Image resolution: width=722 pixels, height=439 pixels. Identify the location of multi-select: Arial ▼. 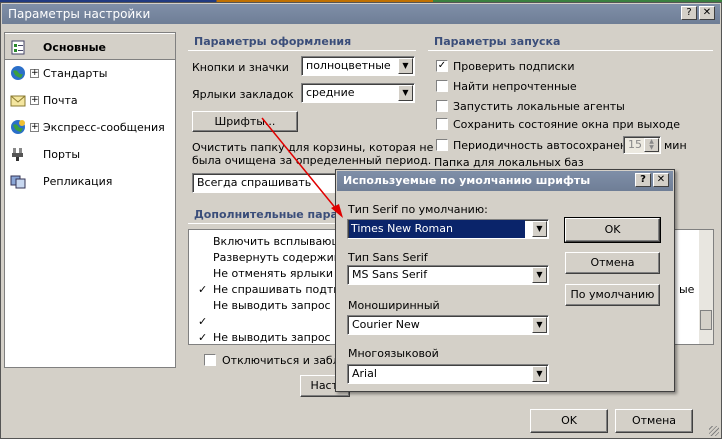
(448, 374).